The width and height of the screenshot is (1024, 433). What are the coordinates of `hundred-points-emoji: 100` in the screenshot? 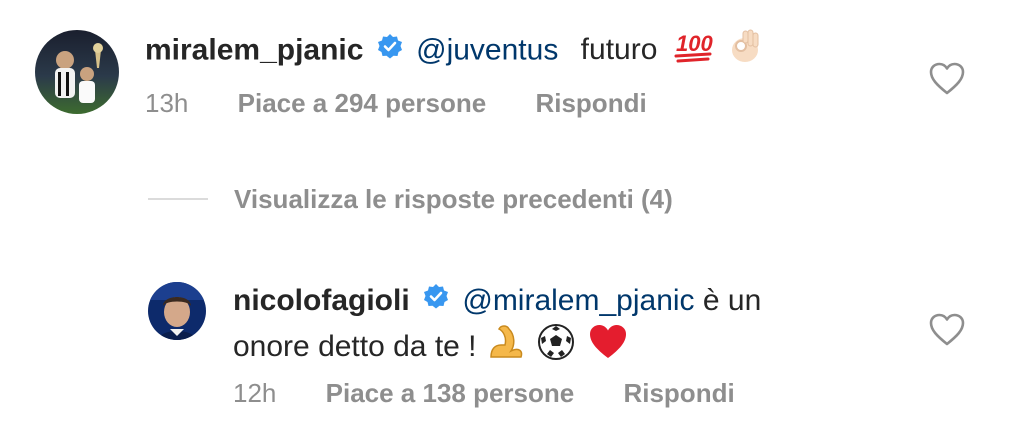 It's located at (694, 51).